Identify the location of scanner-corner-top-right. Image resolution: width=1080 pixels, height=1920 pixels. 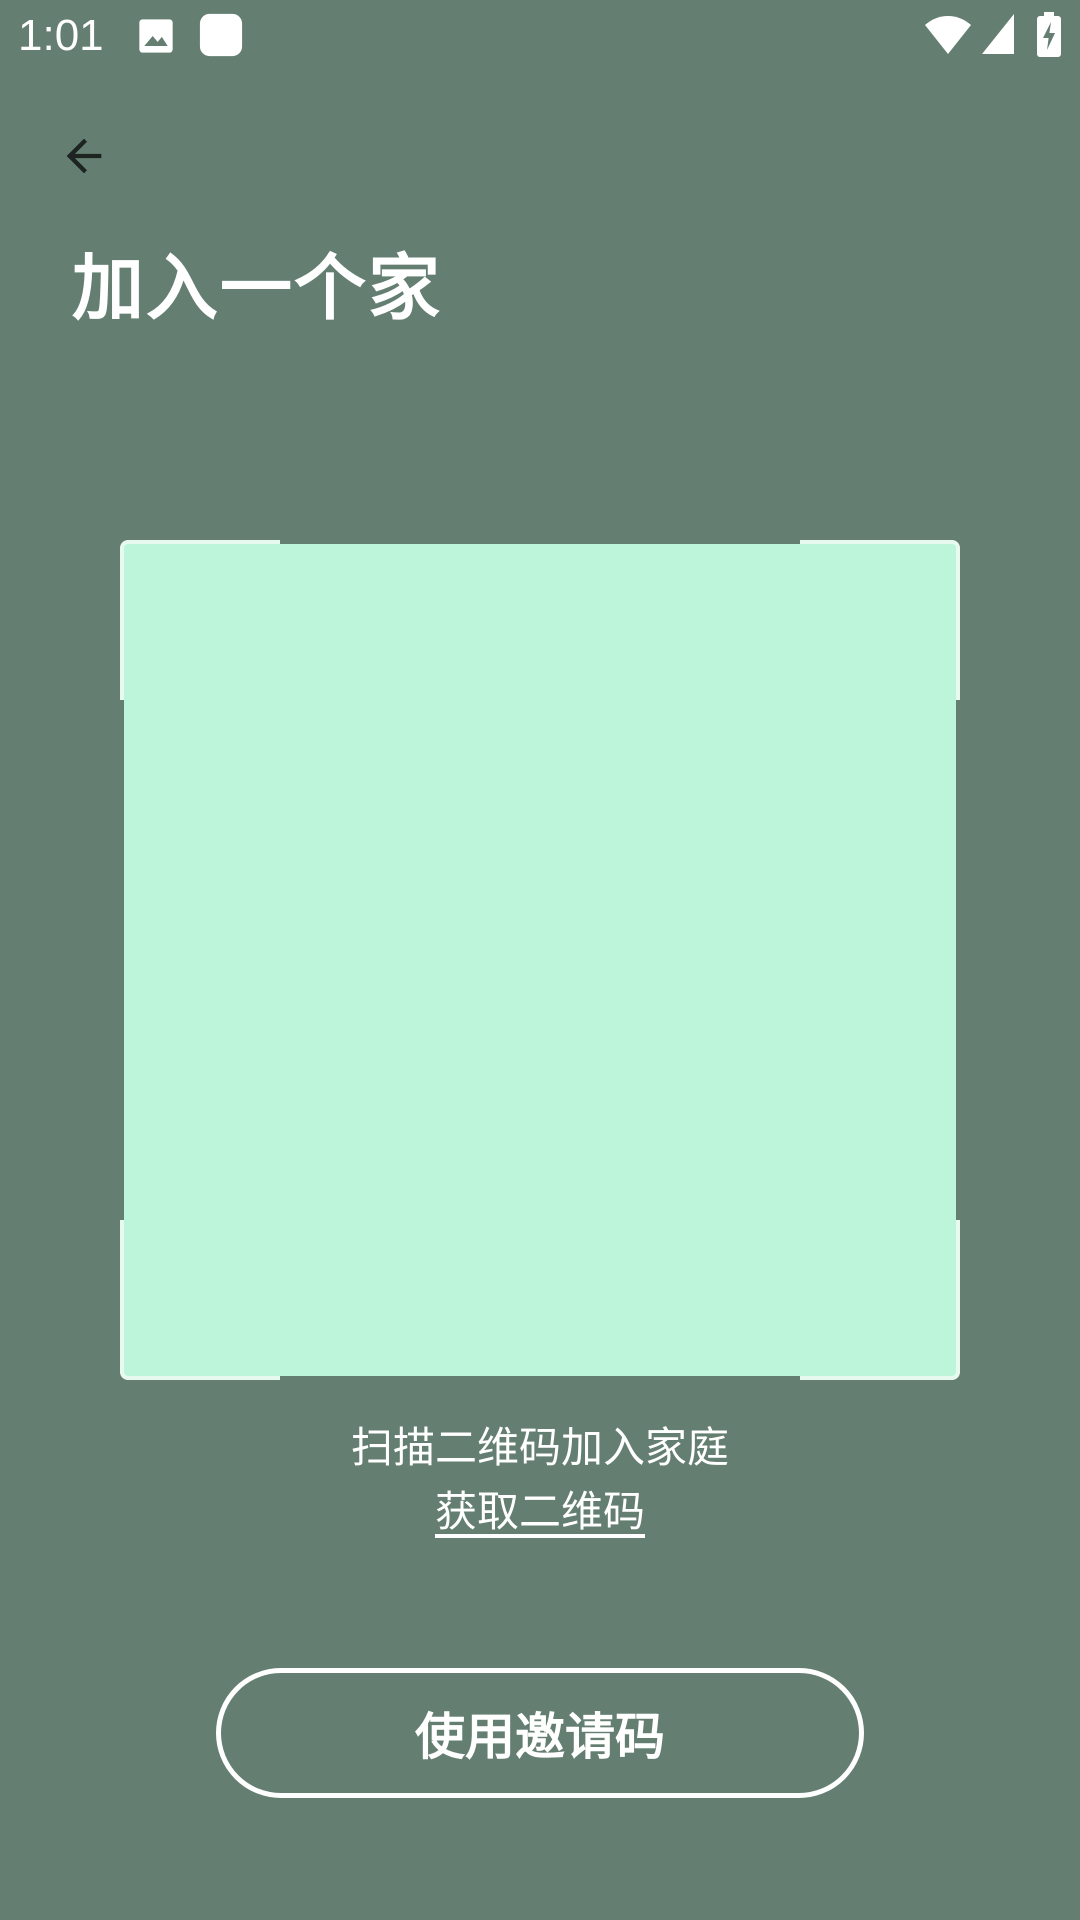
(880, 620).